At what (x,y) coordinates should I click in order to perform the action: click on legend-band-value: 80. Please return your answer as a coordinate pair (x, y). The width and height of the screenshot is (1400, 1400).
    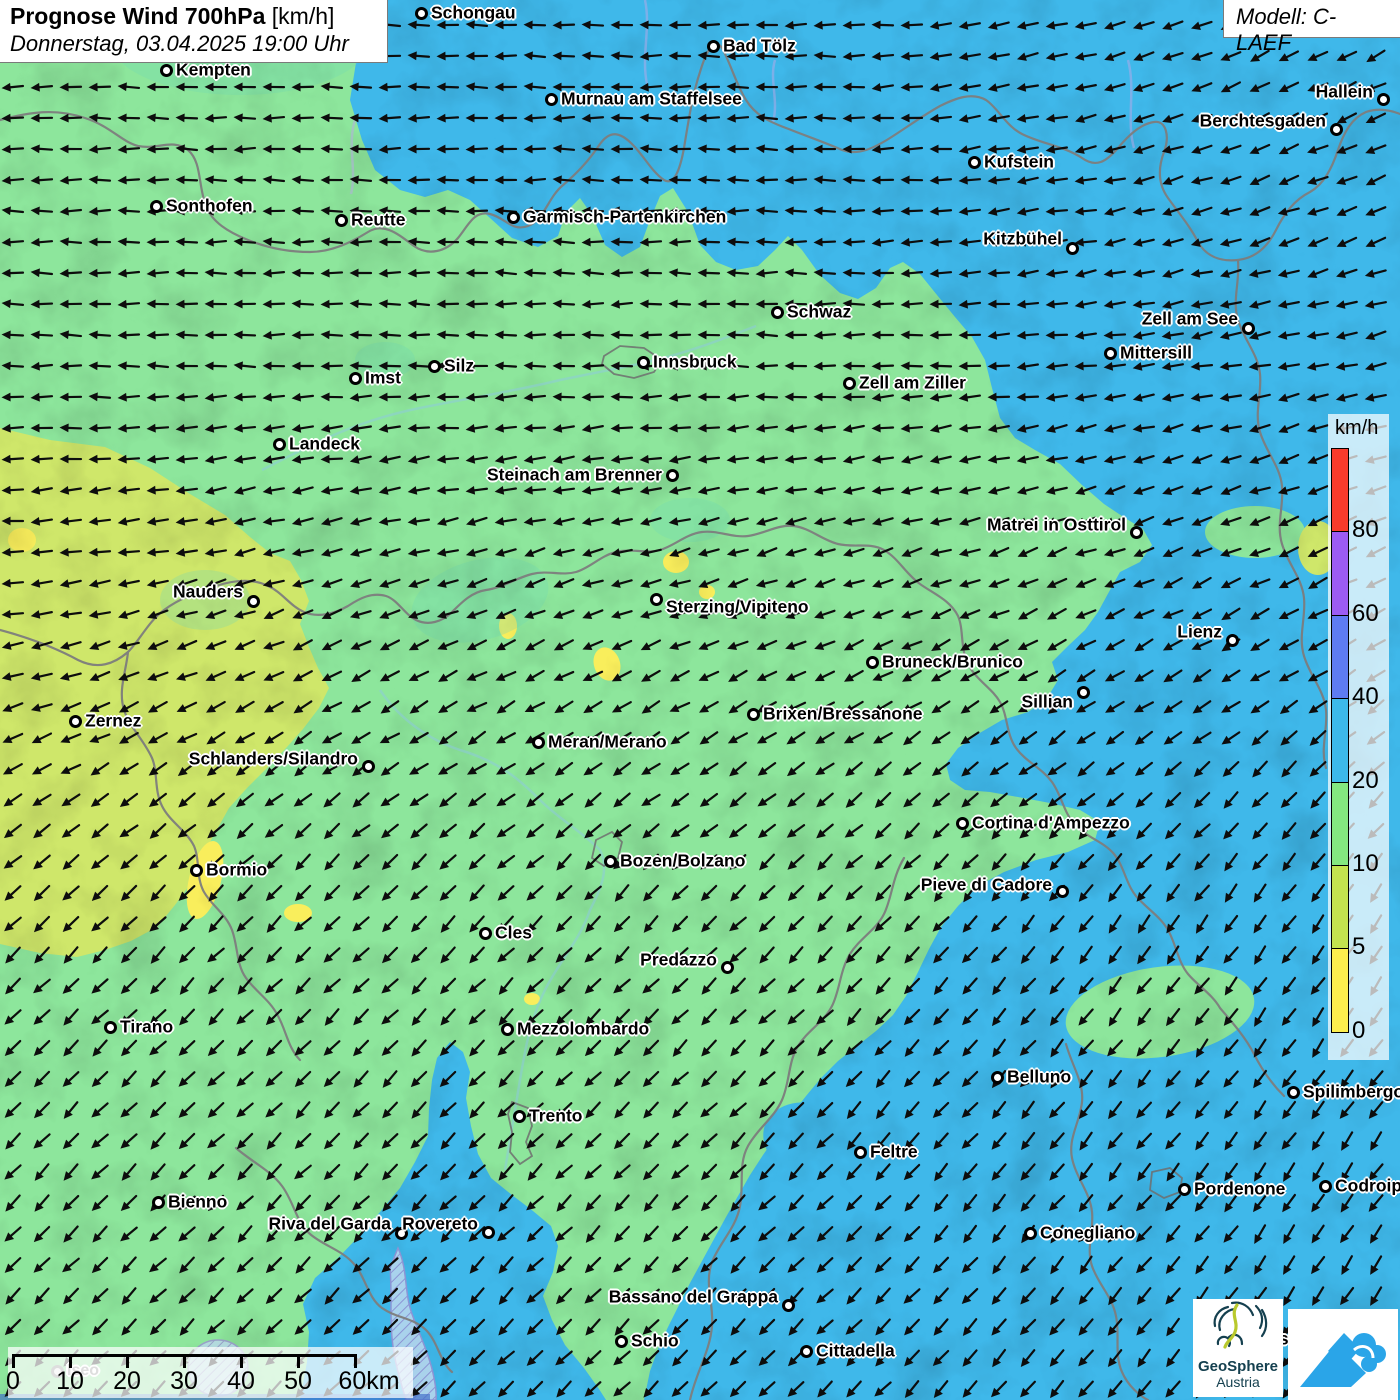
    Looking at the image, I should click on (1365, 530).